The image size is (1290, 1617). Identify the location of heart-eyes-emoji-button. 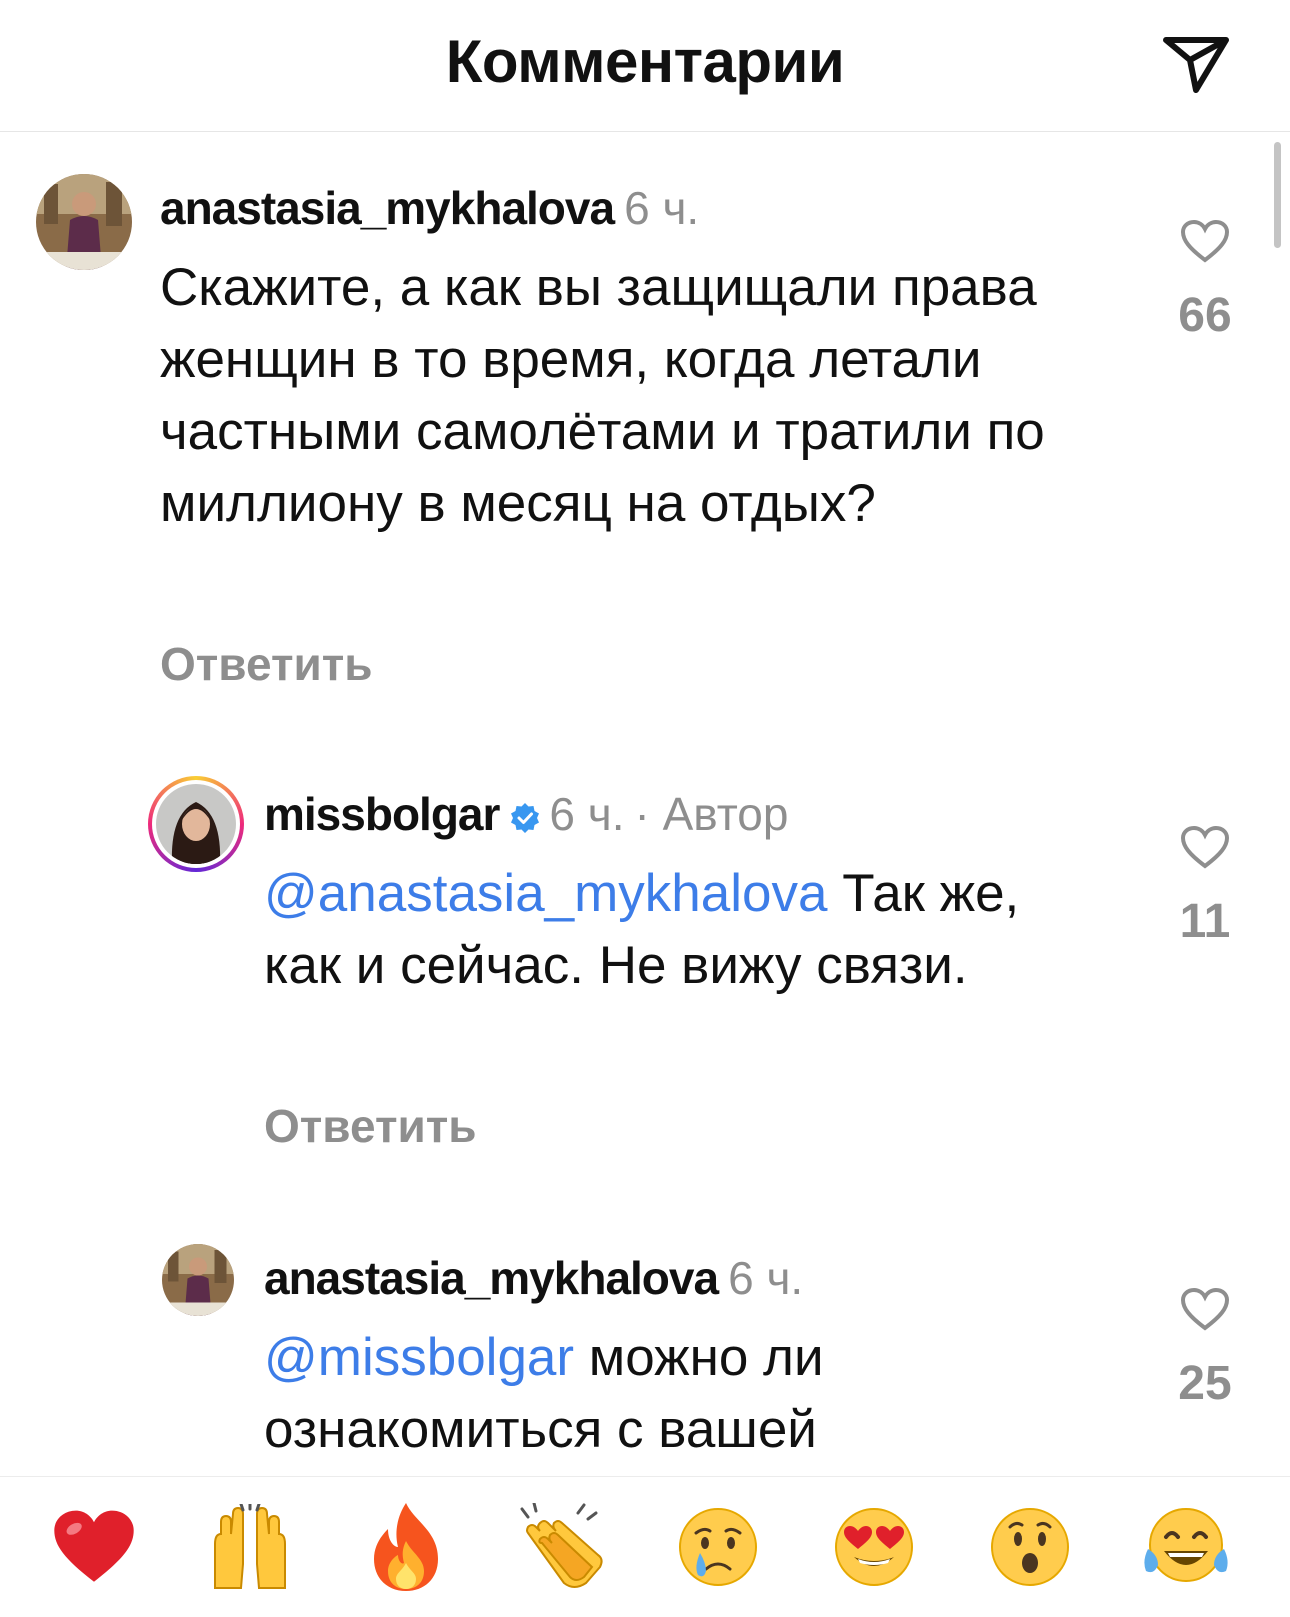
(874, 1547).